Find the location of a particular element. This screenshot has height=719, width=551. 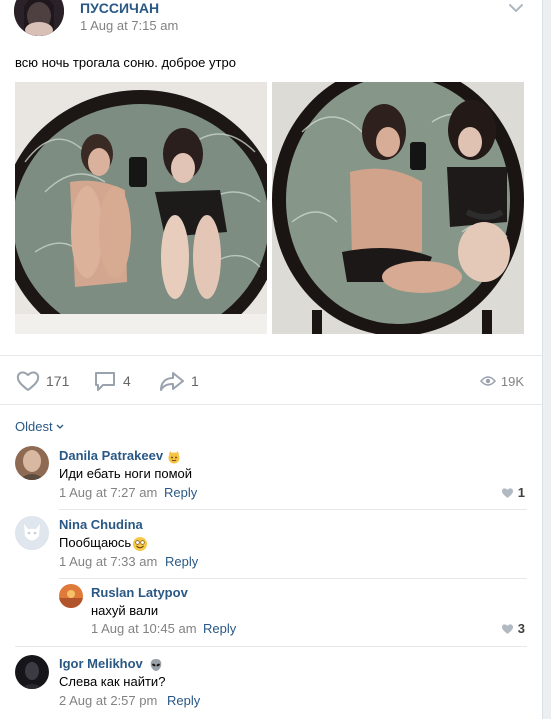

comment-text: Пообщаюсь is located at coordinates (103, 543).